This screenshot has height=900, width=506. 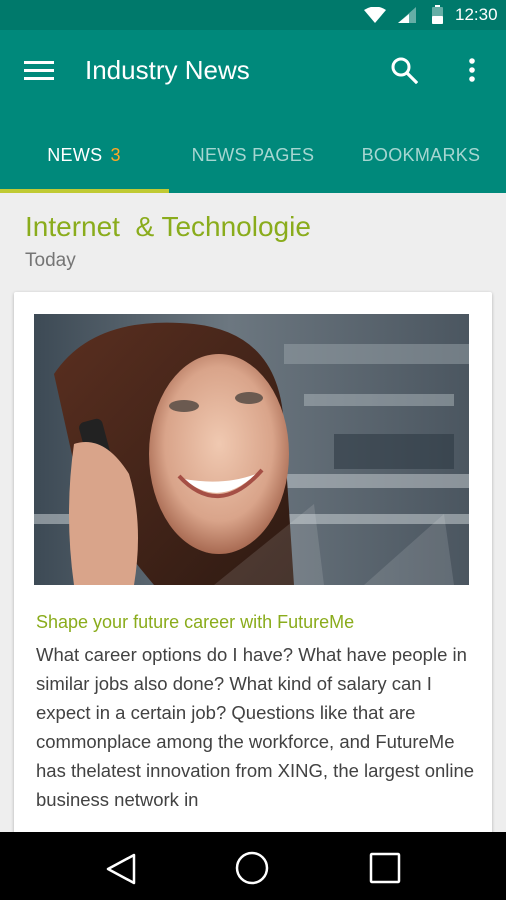 I want to click on signal-icon, so click(x=407, y=15).